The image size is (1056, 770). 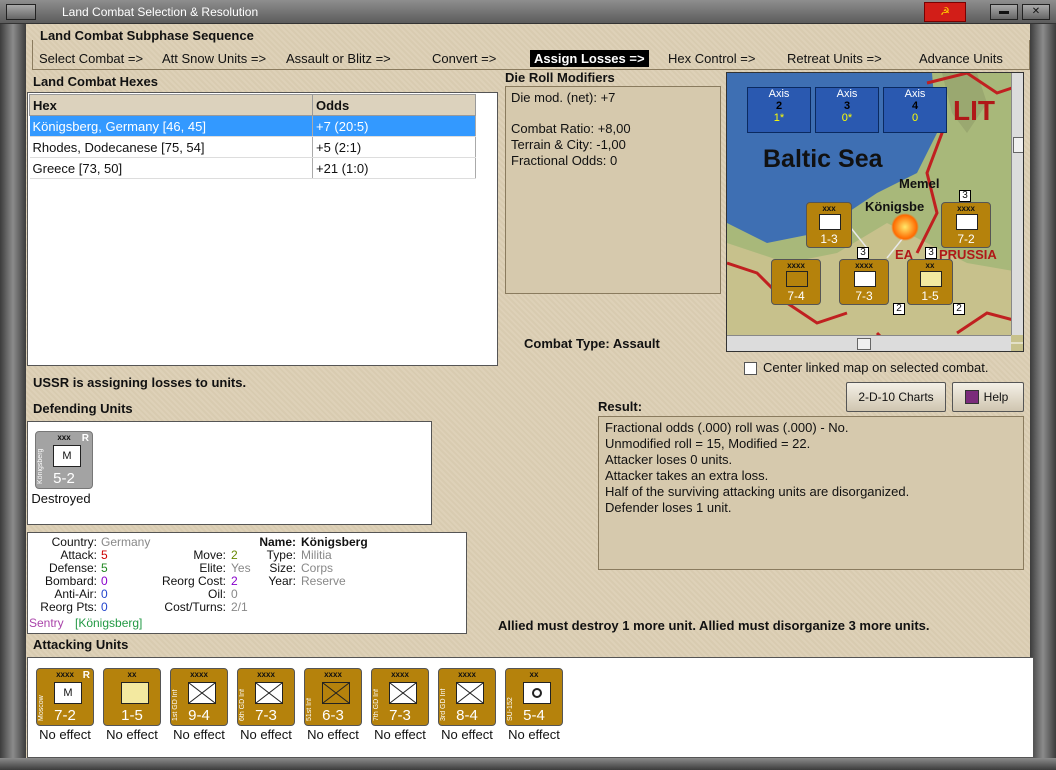 What do you see at coordinates (896, 397) in the screenshot?
I see `charts-button: 2-D-10 Charts` at bounding box center [896, 397].